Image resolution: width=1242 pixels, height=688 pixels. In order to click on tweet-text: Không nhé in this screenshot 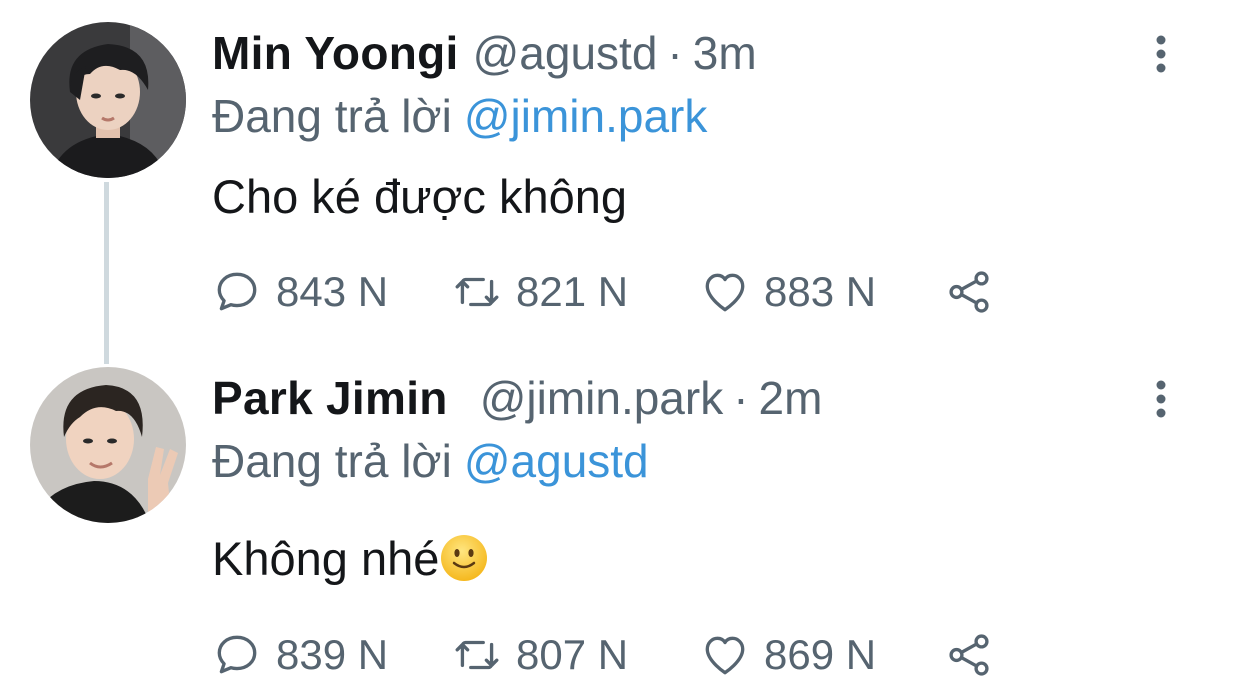, I will do `click(326, 558)`.